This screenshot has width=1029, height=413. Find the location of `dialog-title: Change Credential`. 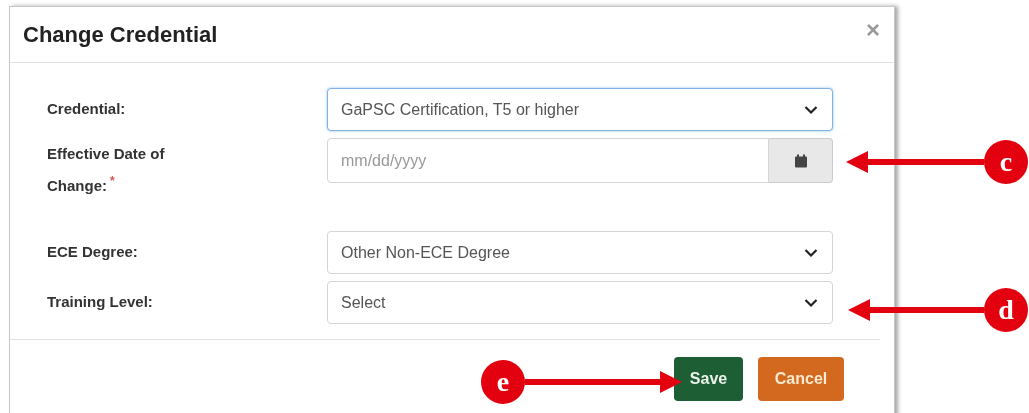

dialog-title: Change Credential is located at coordinates (120, 34).